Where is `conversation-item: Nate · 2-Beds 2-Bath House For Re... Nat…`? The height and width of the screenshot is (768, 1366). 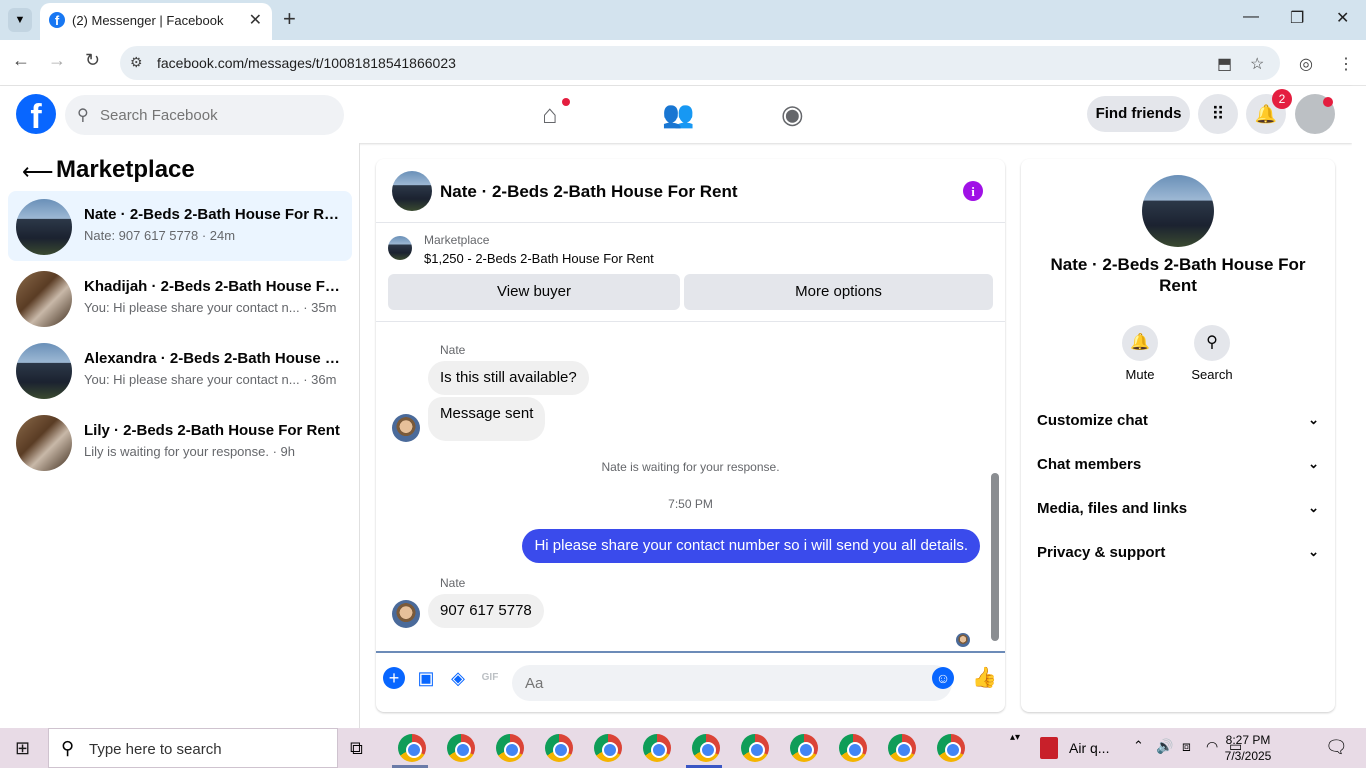 conversation-item: Nate · 2-Beds 2-Bath House For Re... Nat… is located at coordinates (180, 226).